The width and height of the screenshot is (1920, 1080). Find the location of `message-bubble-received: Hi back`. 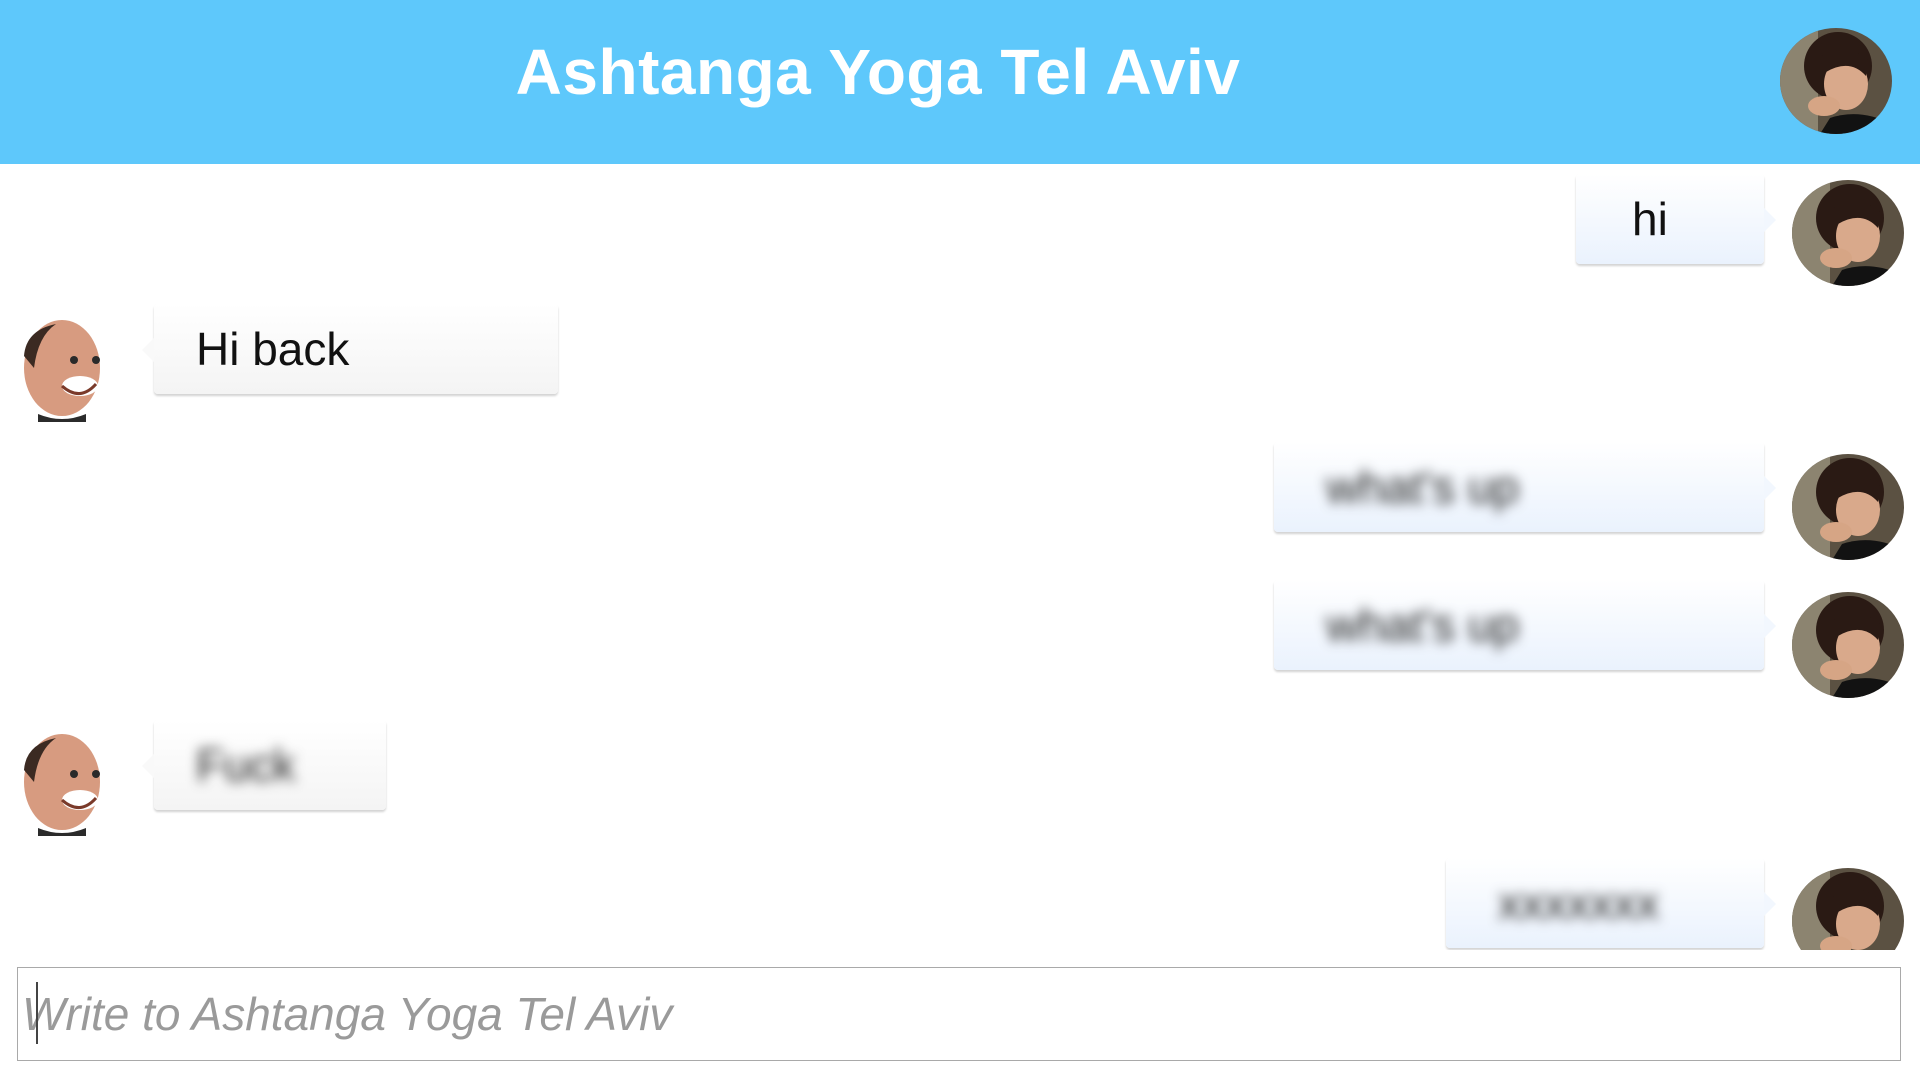

message-bubble-received: Hi back is located at coordinates (350, 349).